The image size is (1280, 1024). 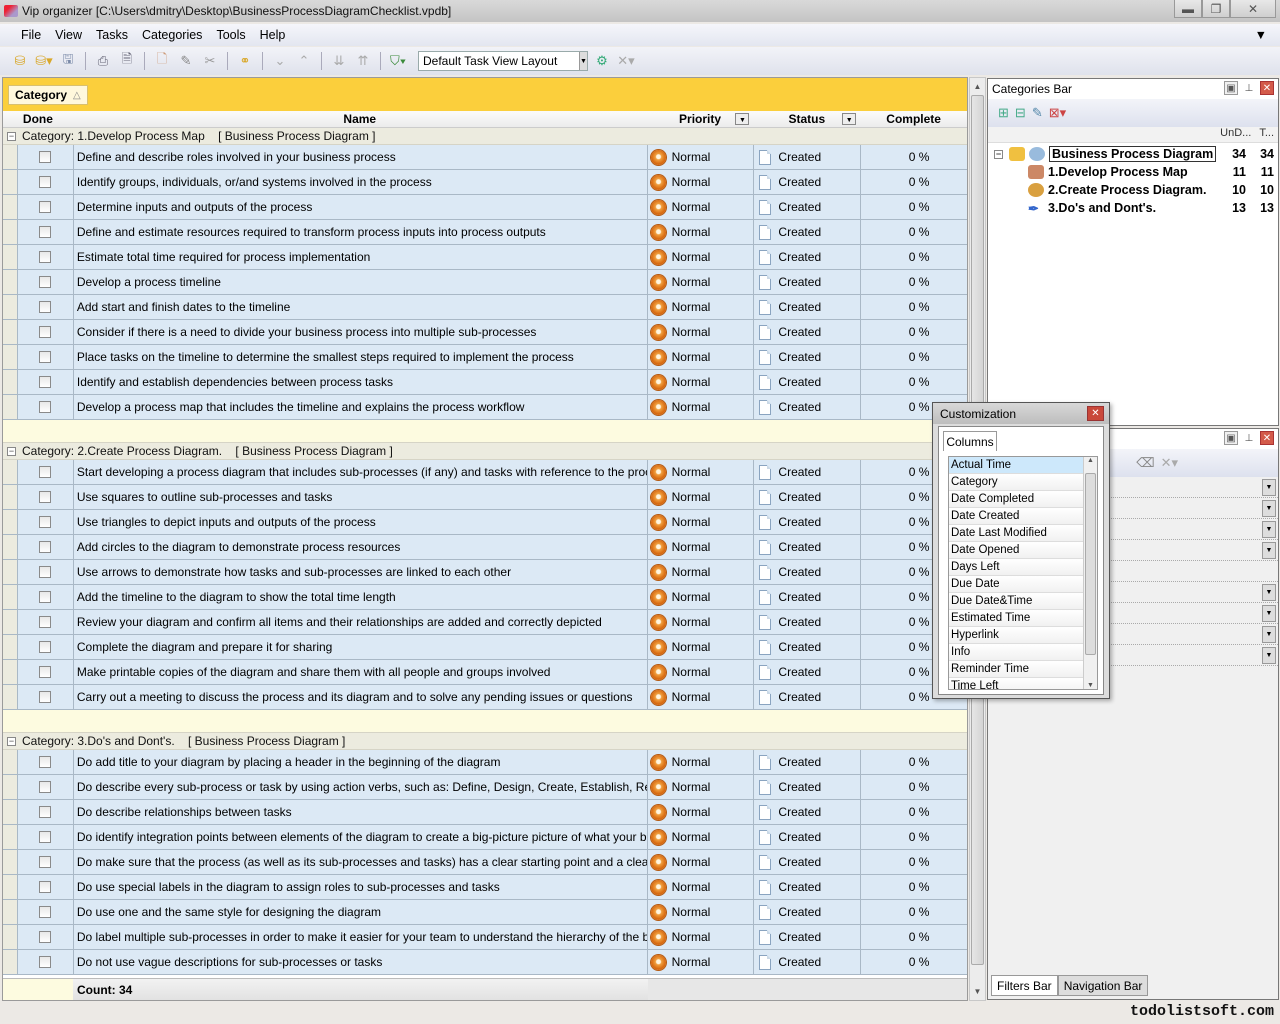 I want to click on category-node-3: ✒ 3.Do's and Dont's. 13 13, so click(x=1133, y=208).